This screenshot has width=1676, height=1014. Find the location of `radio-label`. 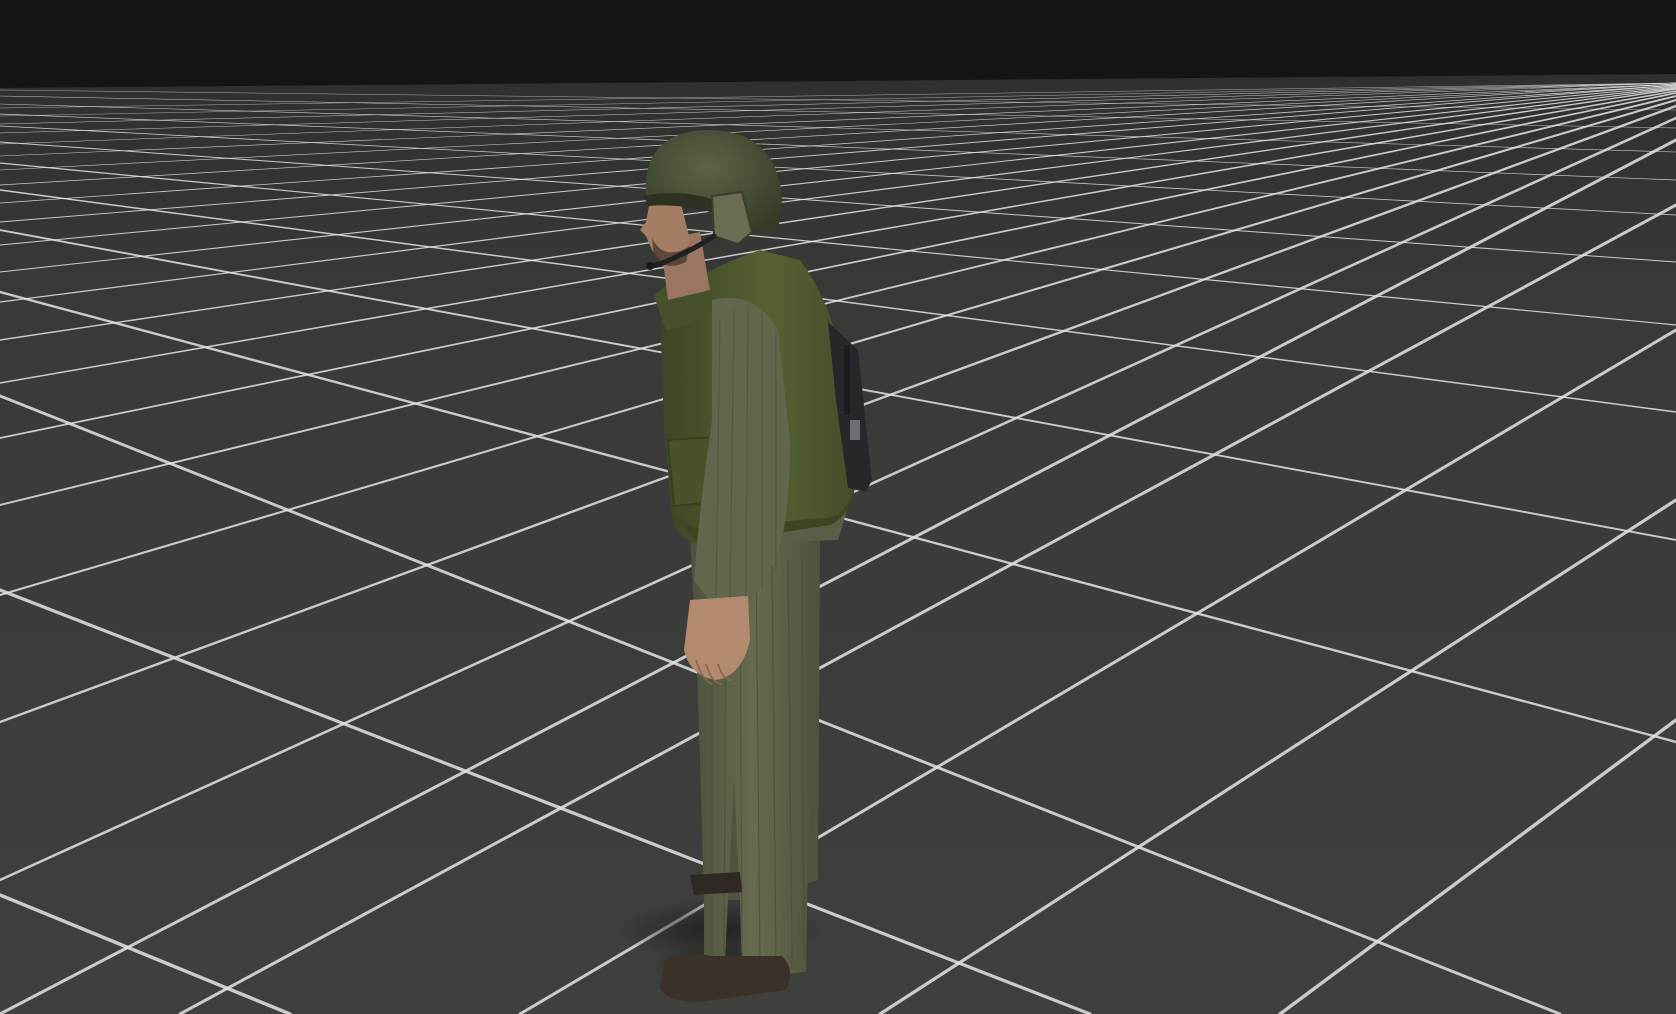

radio-label is located at coordinates (855, 430).